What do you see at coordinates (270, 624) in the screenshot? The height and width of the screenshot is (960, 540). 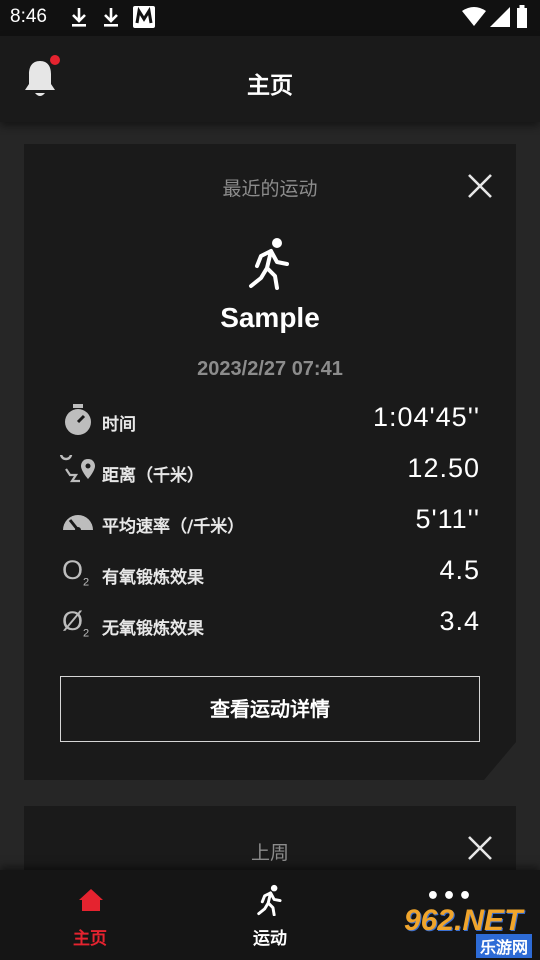 I see `stat-row-anaerobic: Ø2 无氧锻炼效果 3.4` at bounding box center [270, 624].